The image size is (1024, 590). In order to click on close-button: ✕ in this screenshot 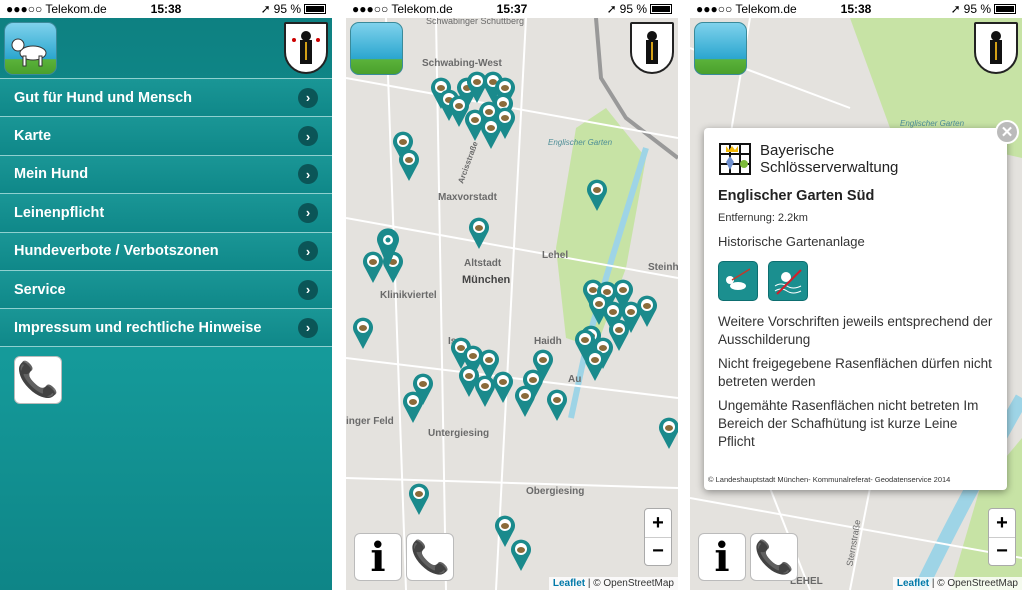, I will do `click(1007, 132)`.